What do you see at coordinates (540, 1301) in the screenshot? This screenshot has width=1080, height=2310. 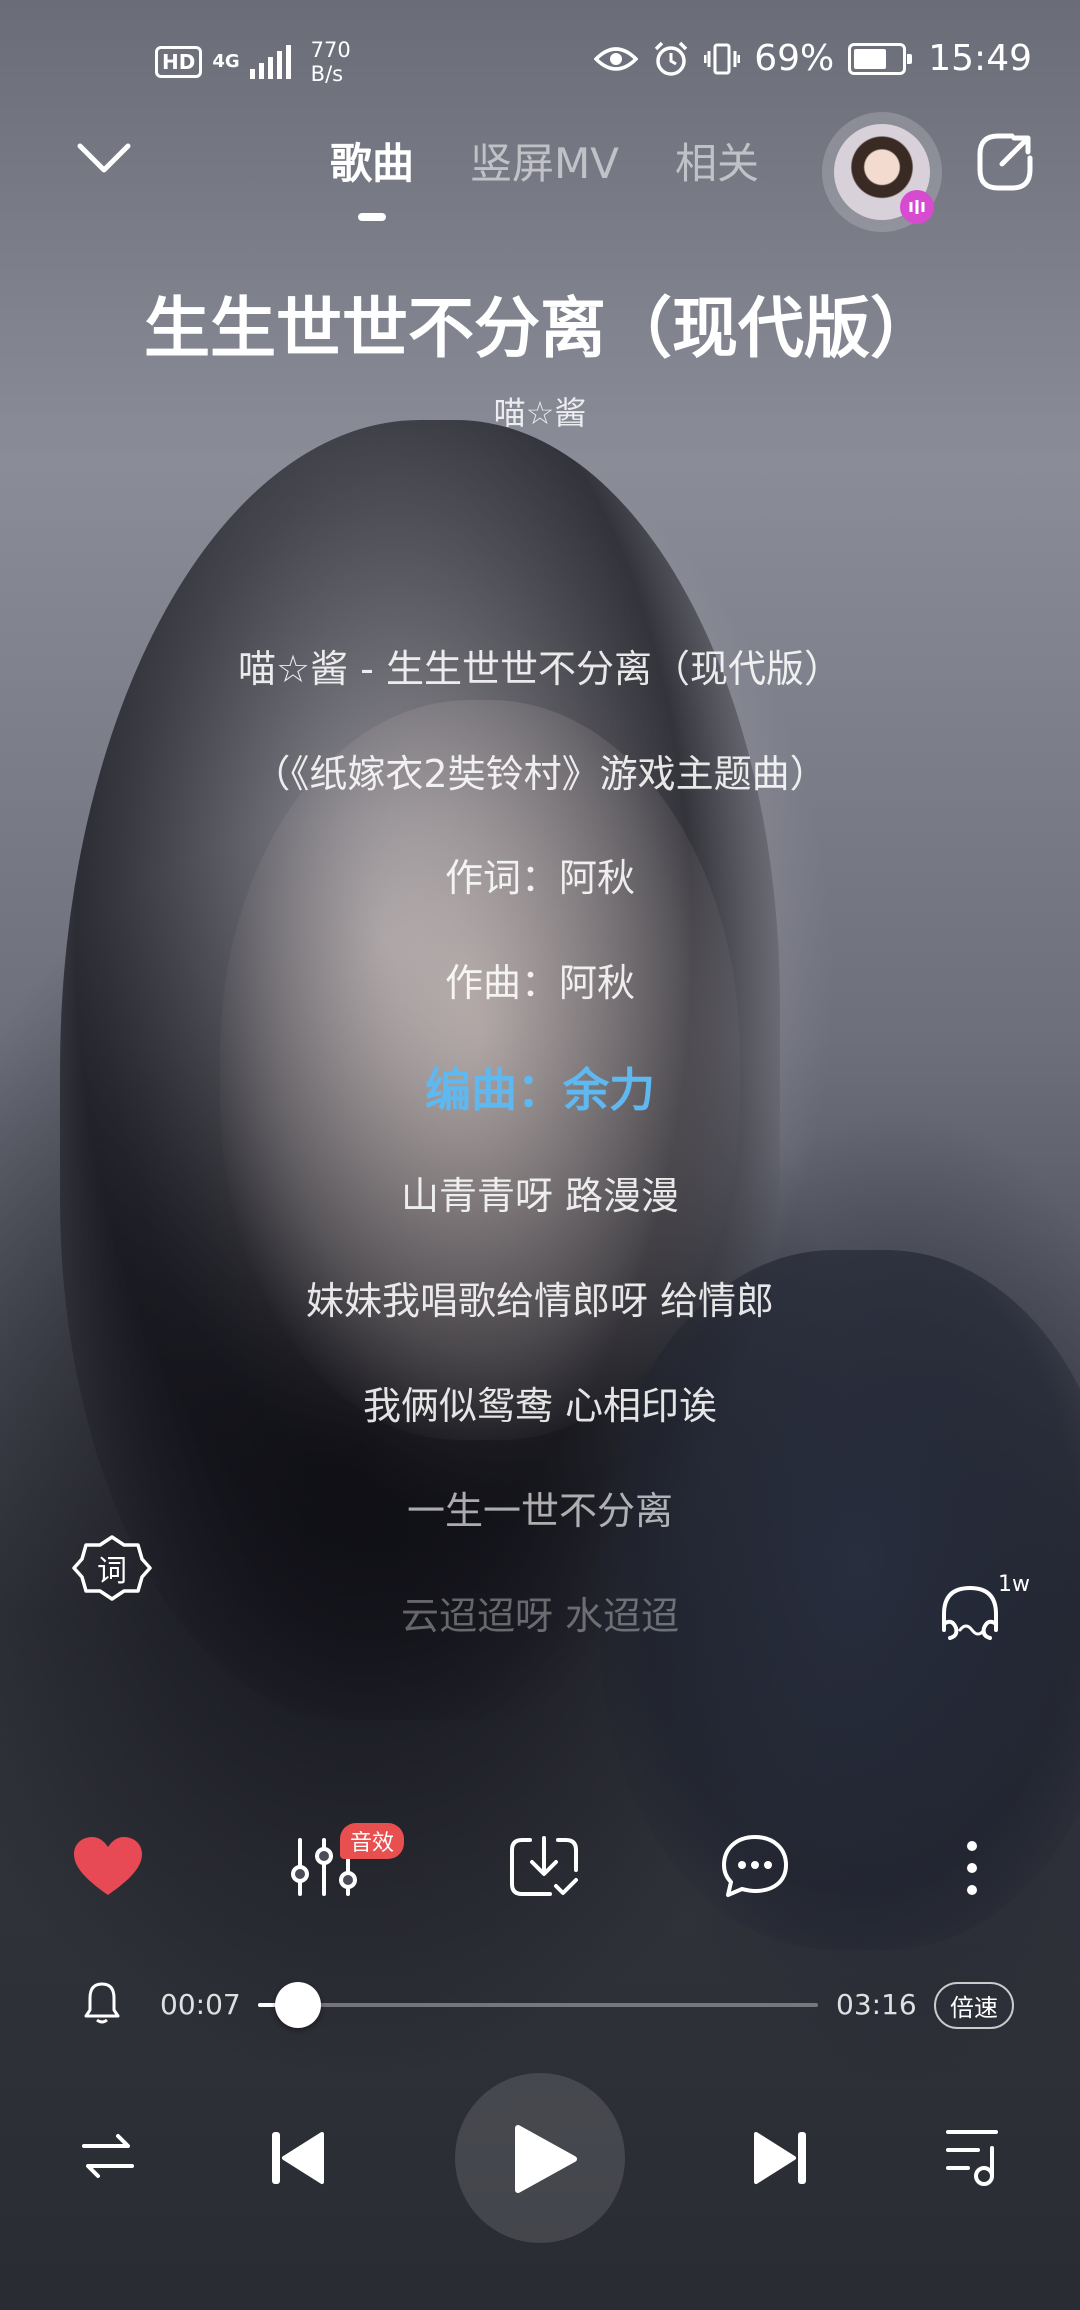 I see `lyric-line: 妹妹我唱歌给情郎呀 给情郎` at bounding box center [540, 1301].